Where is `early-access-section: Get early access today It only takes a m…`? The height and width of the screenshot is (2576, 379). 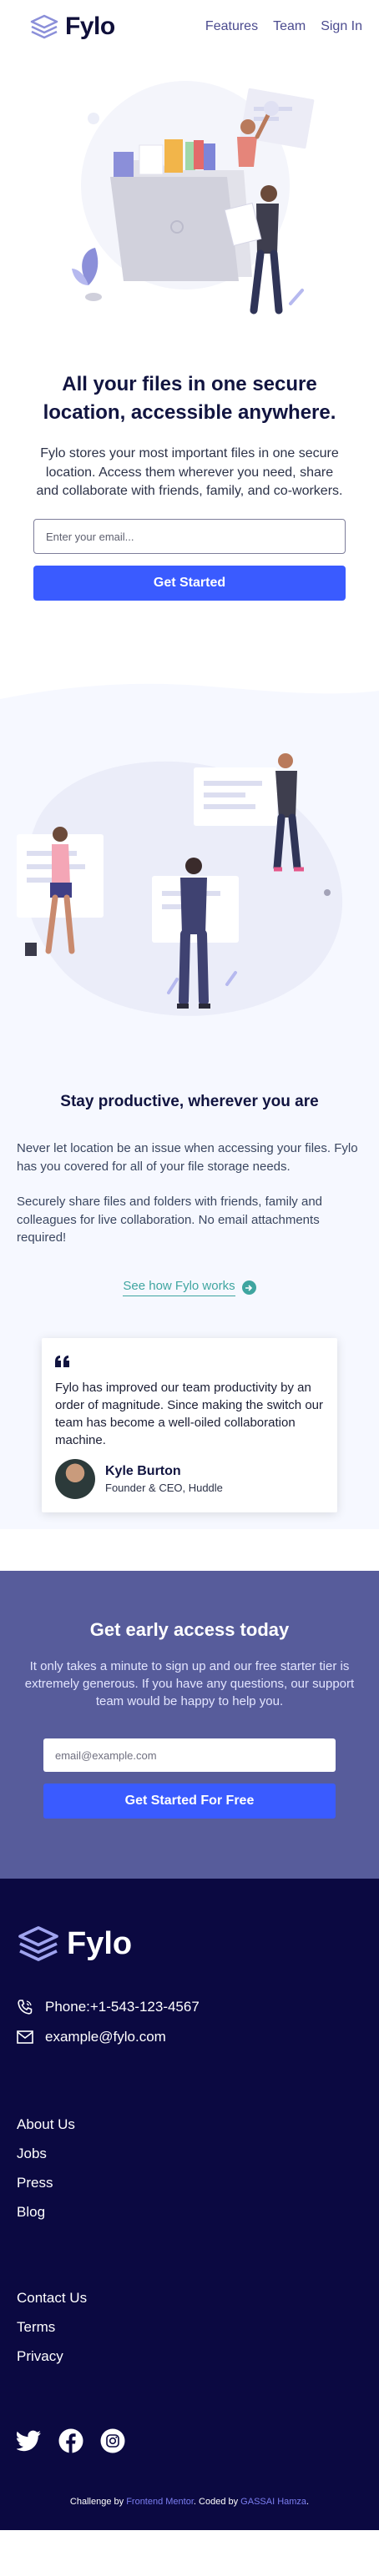 early-access-section: Get early access today It only takes a m… is located at coordinates (189, 1725).